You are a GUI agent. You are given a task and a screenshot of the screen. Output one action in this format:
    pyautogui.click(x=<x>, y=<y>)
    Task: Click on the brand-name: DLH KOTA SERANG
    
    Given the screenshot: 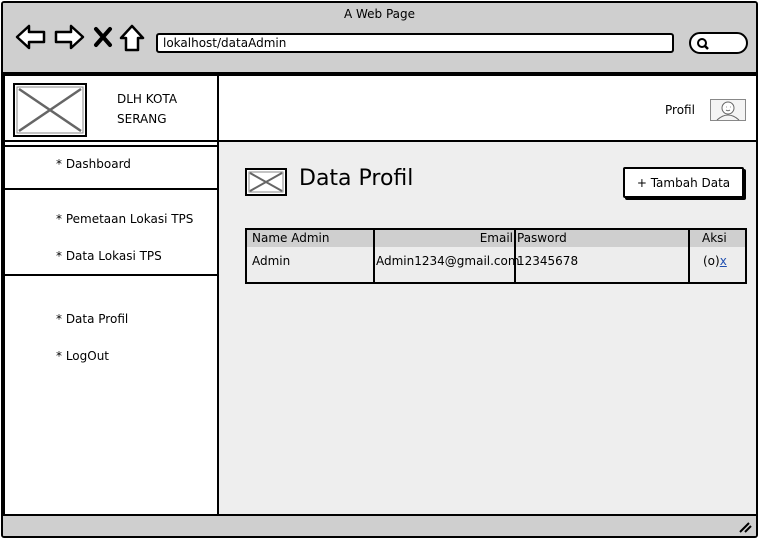 What is the action you would take?
    pyautogui.click(x=147, y=109)
    